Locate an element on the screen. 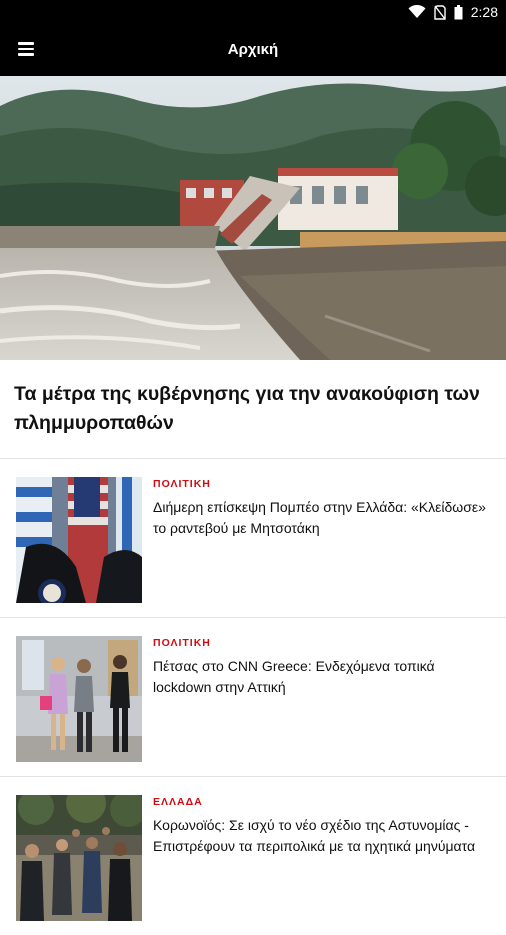 The height and width of the screenshot is (935, 506). app-bar: Αρχική is located at coordinates (253, 50).